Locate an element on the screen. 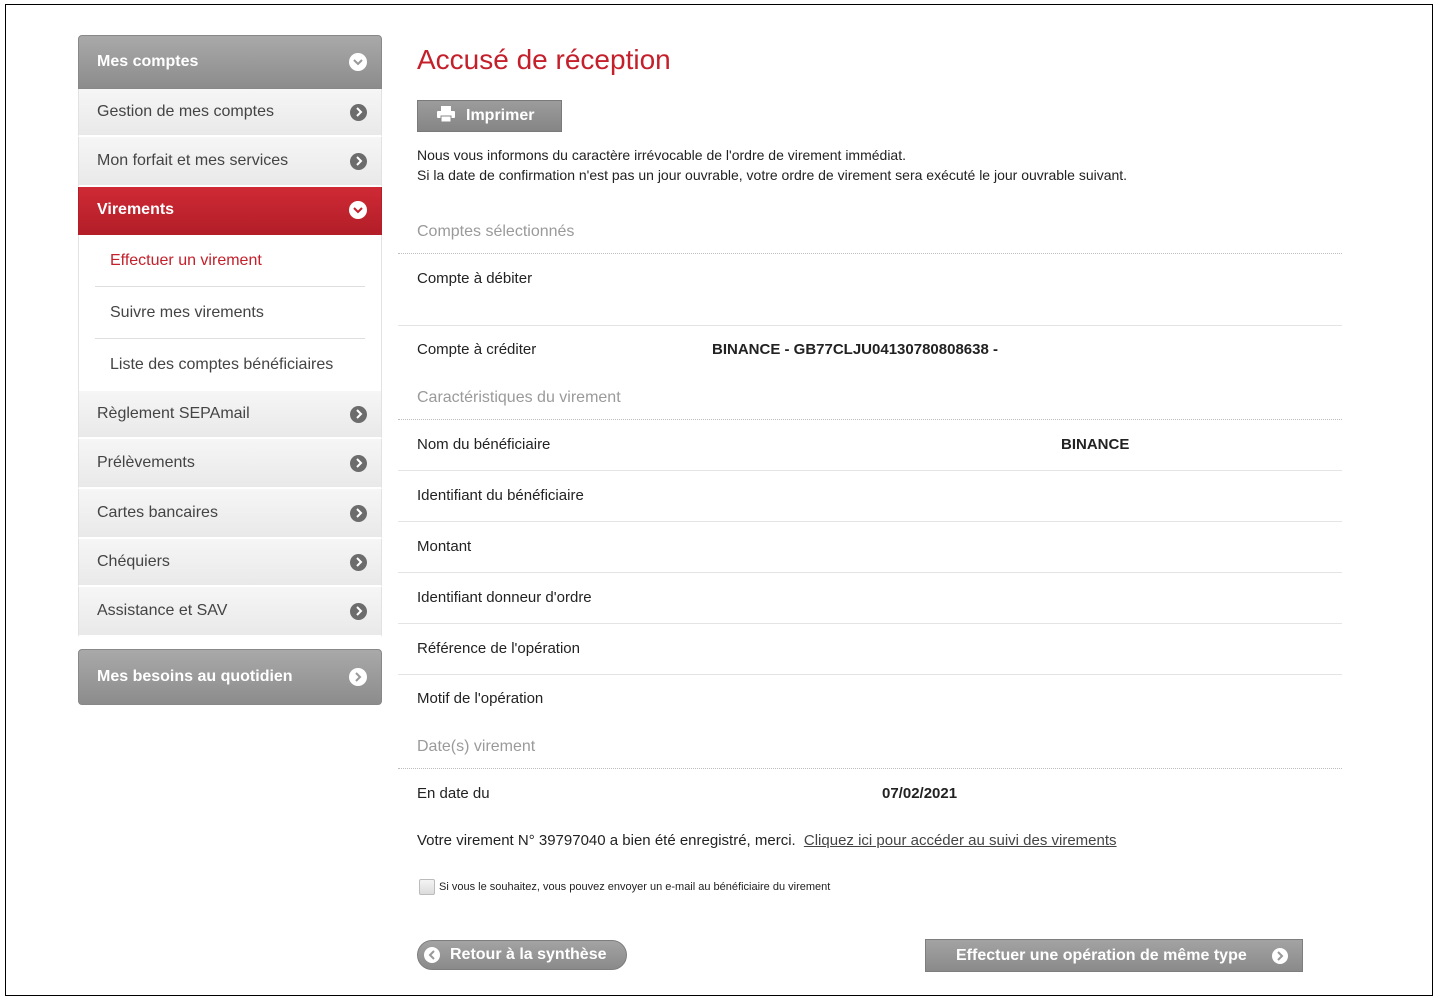  sidebar-subitem-suivre-virements: Suivre mes virements is located at coordinates (230, 313).